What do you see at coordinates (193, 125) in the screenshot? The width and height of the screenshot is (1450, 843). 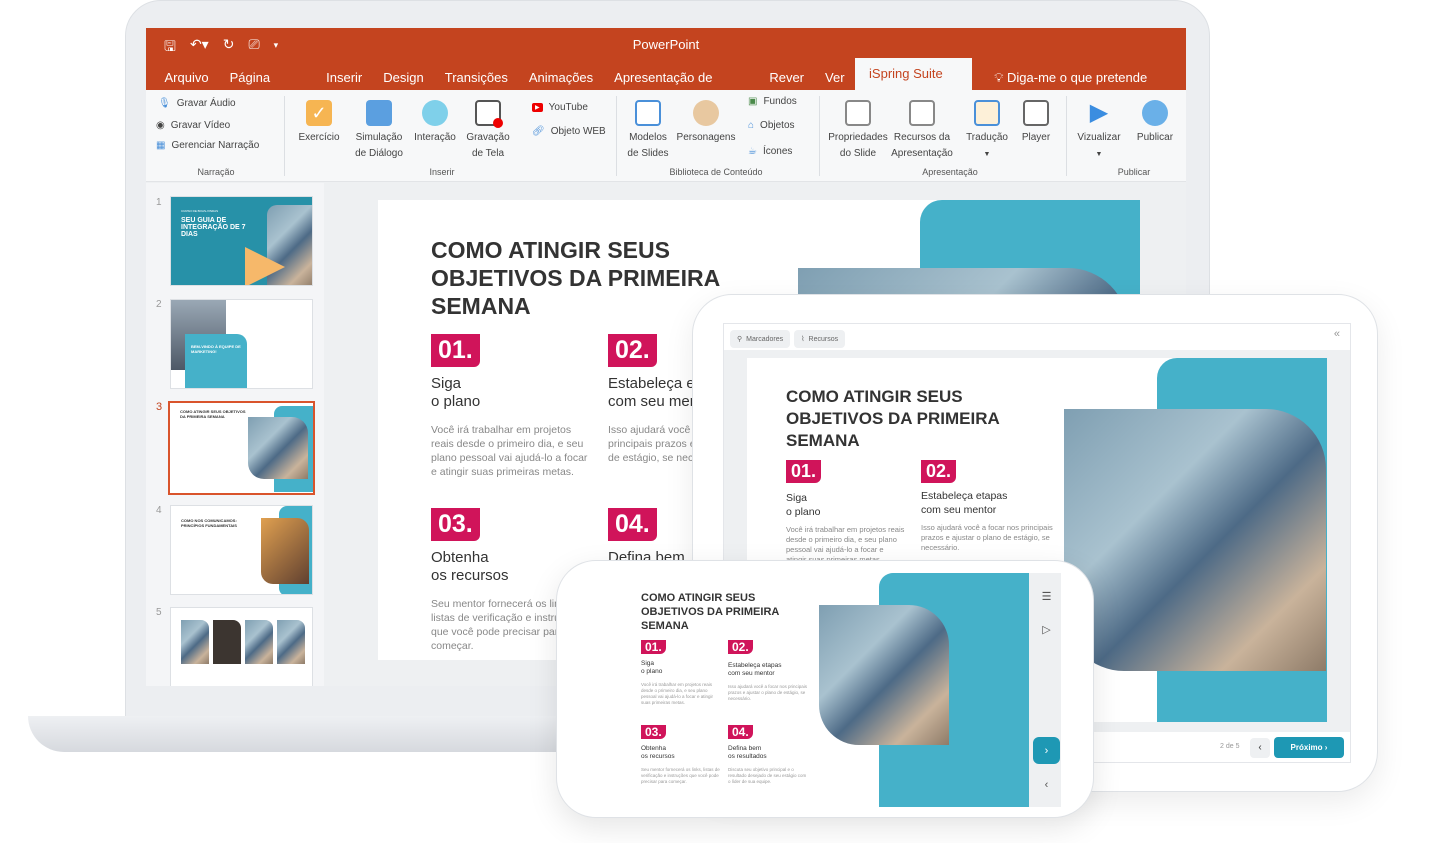 I see `record-video-button: ◉ Gravar Vídeo` at bounding box center [193, 125].